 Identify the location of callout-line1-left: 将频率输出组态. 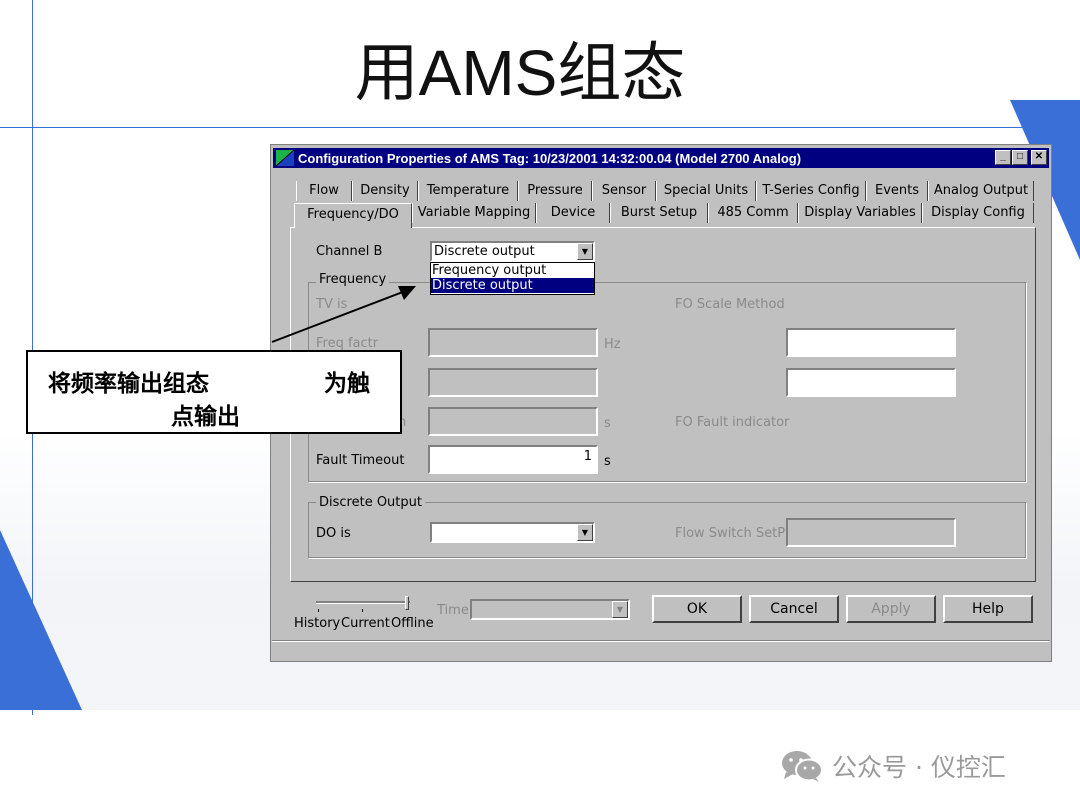
(128, 384).